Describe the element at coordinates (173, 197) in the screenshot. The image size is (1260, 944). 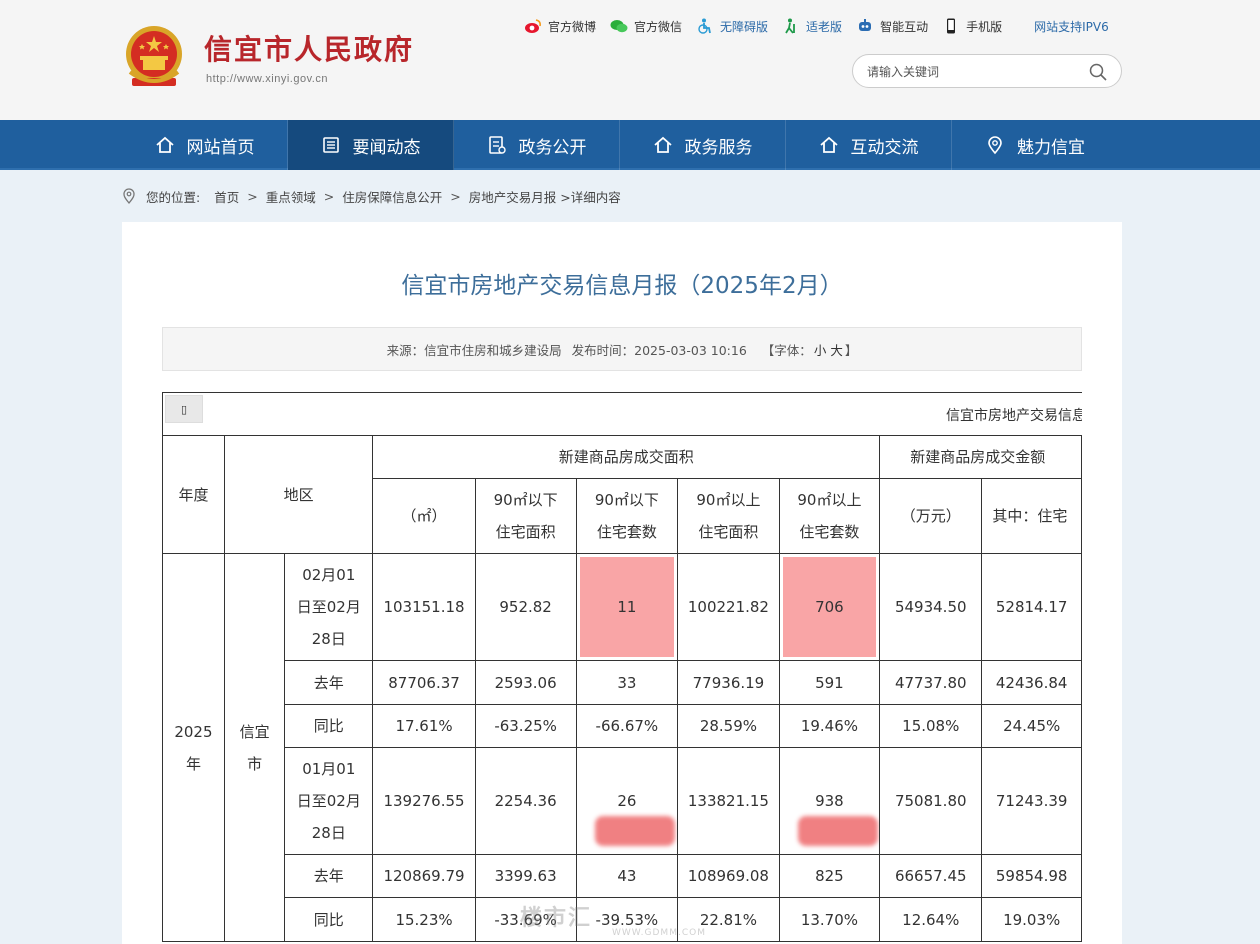
I see `breadcrumb-prefix: 您的位置:` at that location.